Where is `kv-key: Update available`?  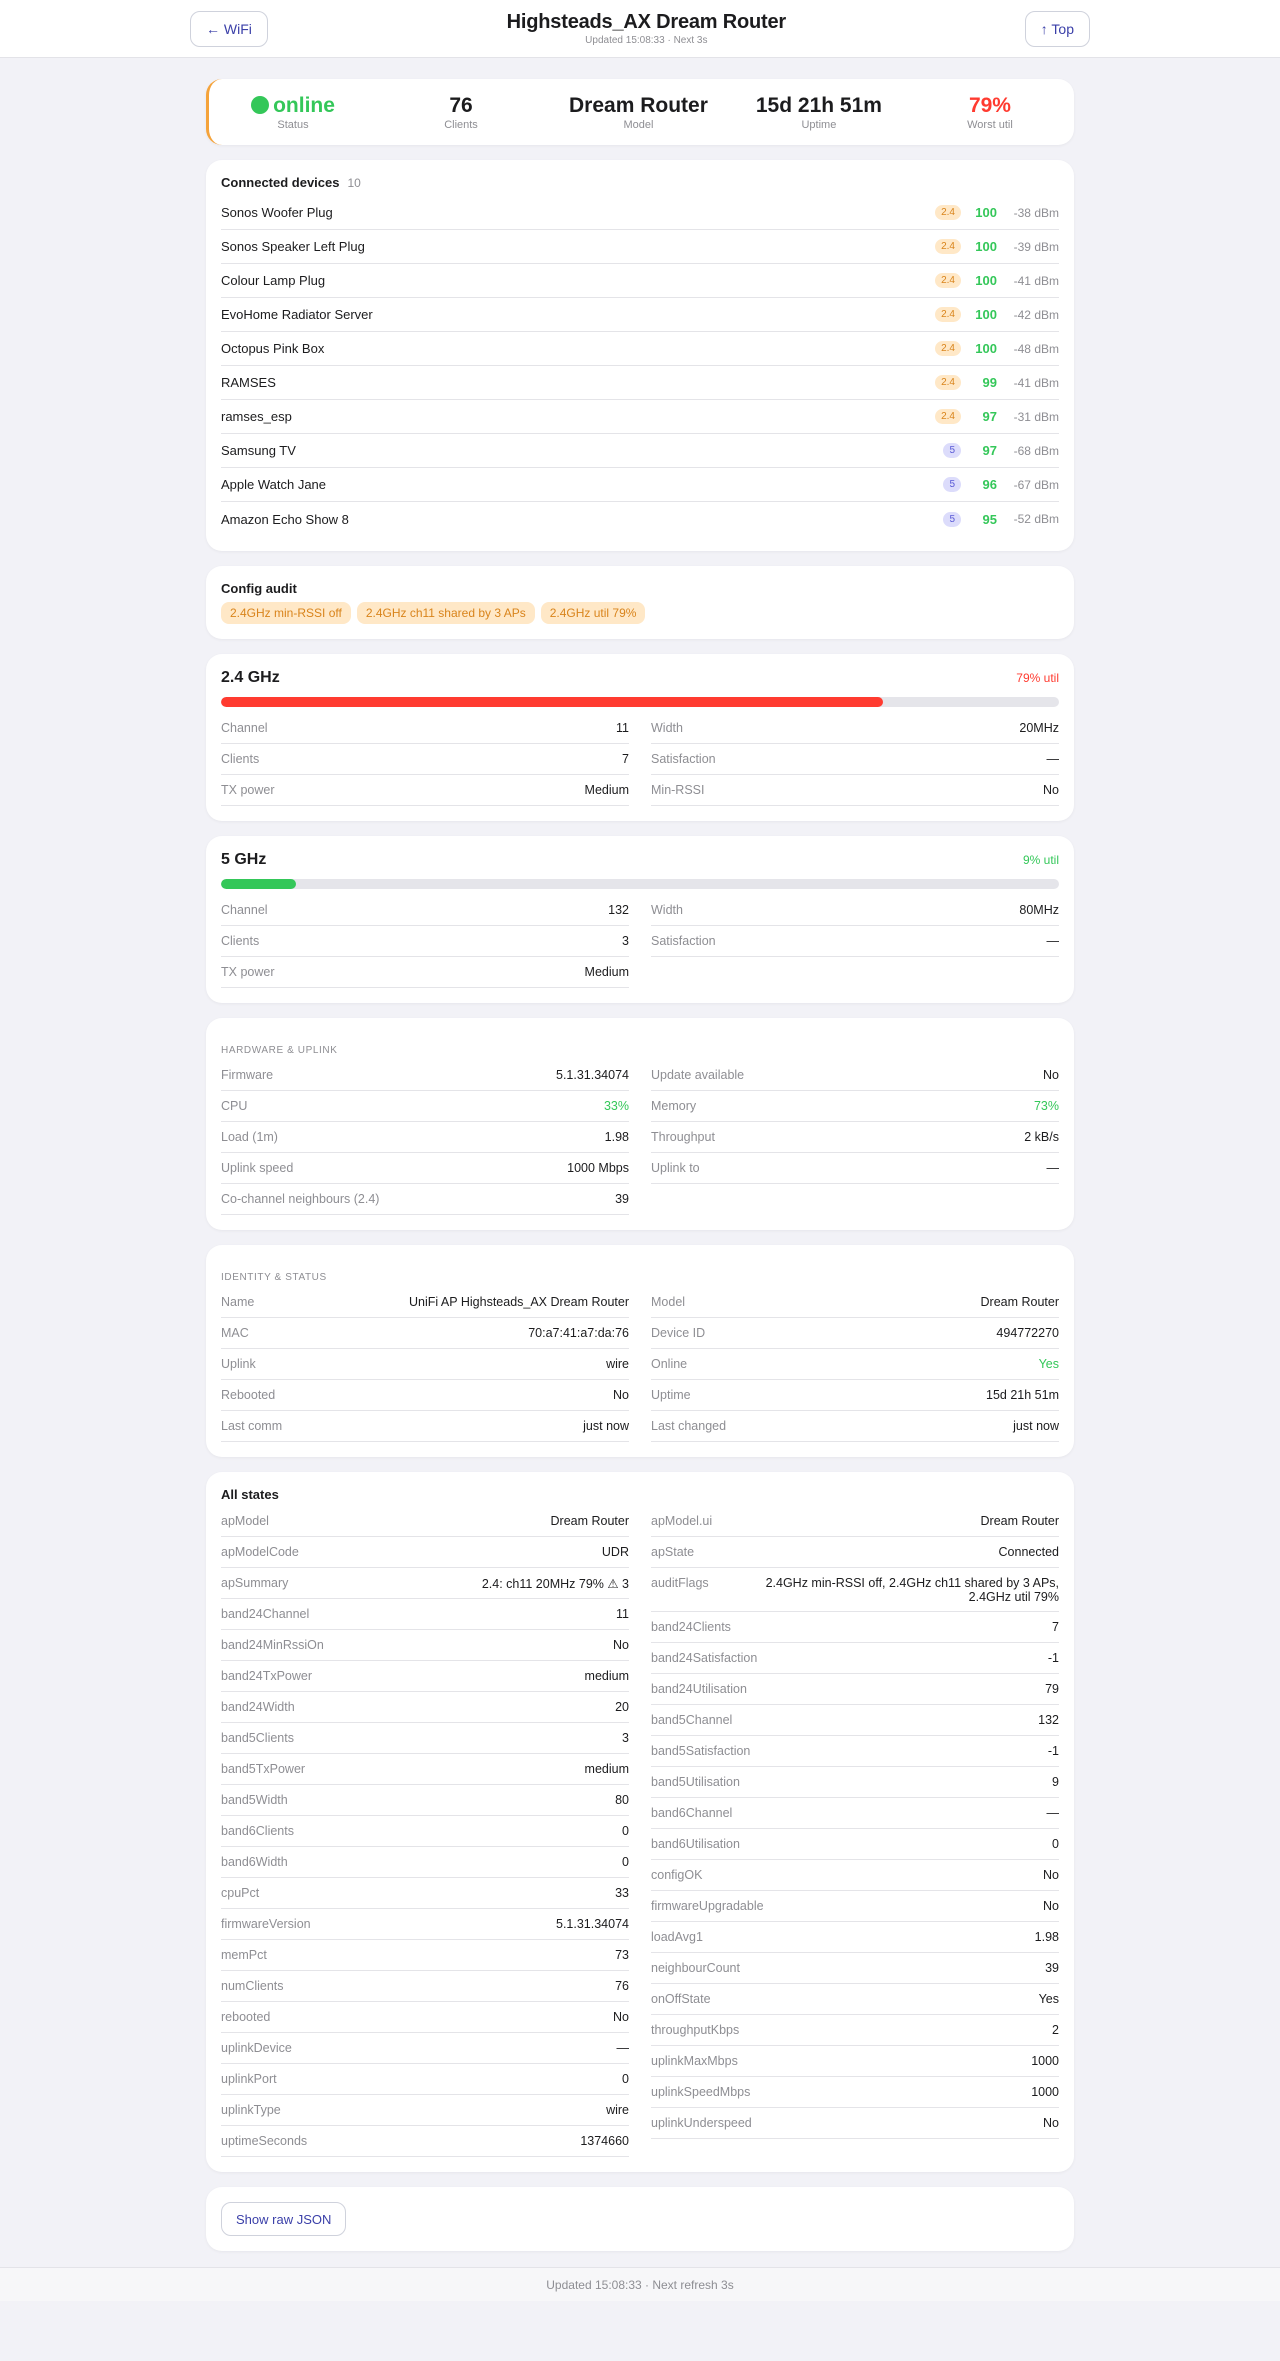
kv-key: Update available is located at coordinates (698, 1075).